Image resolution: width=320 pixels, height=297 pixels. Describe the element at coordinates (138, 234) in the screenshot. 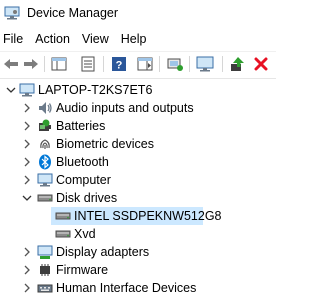

I see `tree-item-xvd: Xvd` at that location.